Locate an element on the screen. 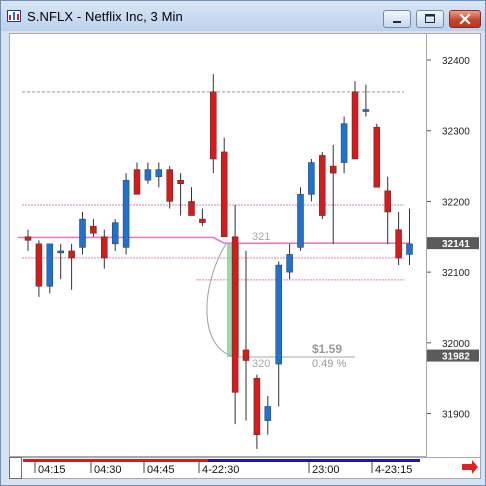 This screenshot has height=486, width=486. price-tick-label: 32100 is located at coordinates (456, 273).